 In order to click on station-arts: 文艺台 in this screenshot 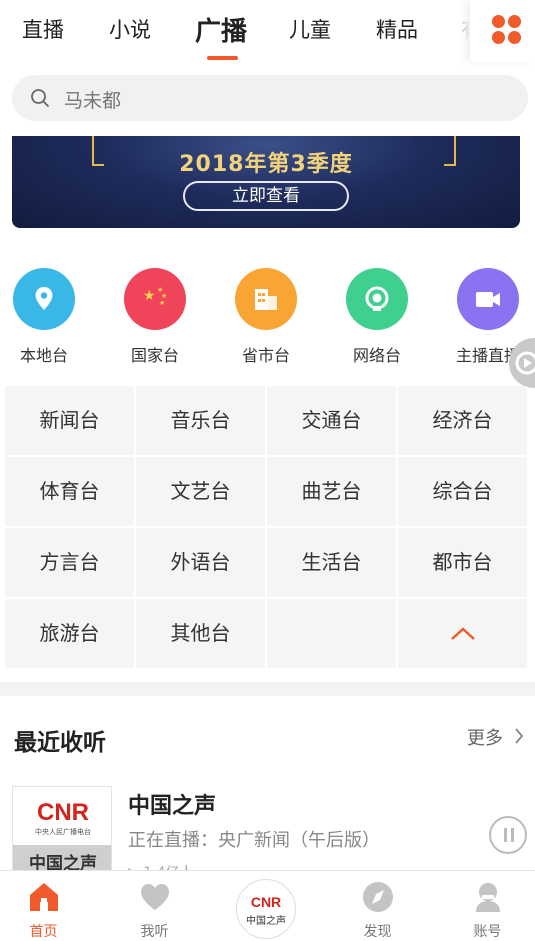, I will do `click(200, 491)`.